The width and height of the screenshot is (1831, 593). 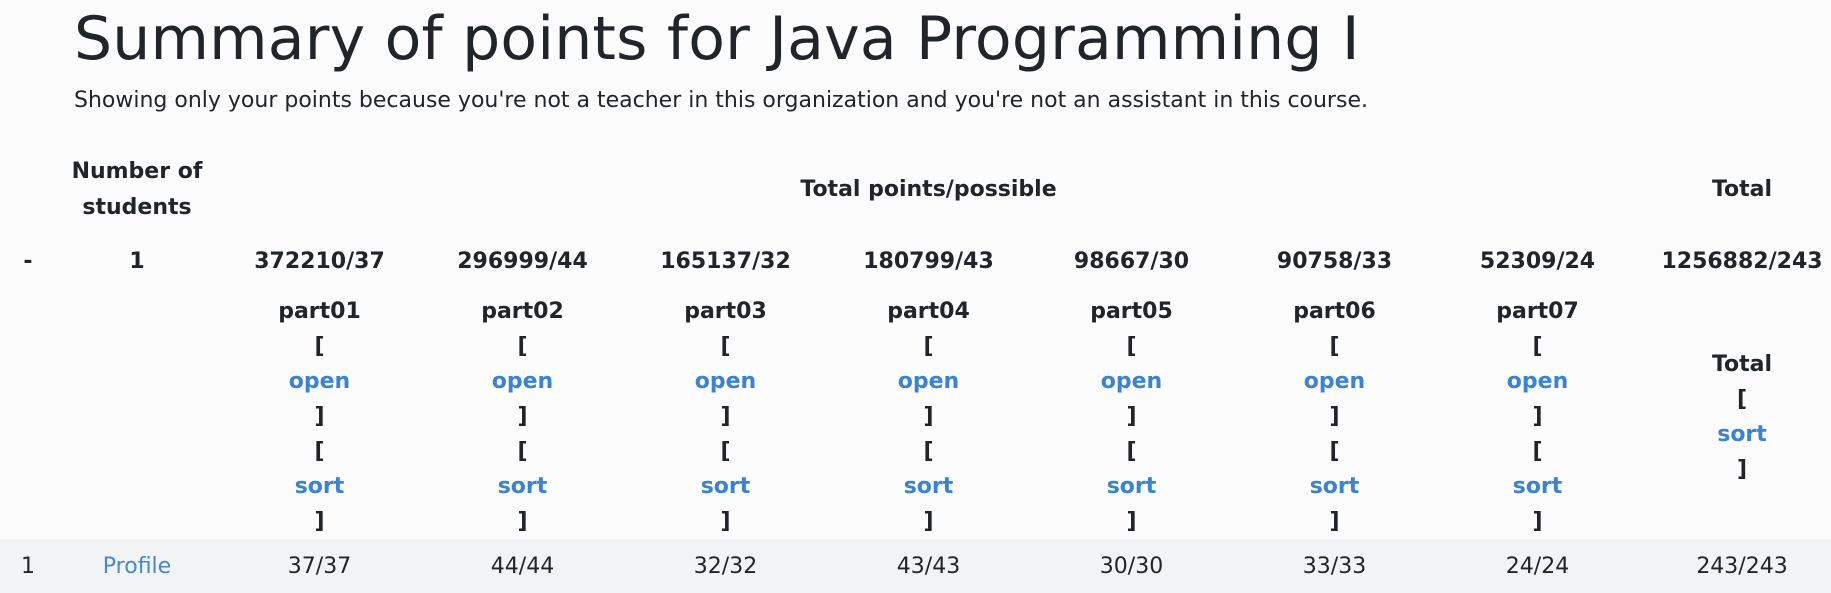 I want to click on page-title: Summary of points for Java Programming I, so click(x=717, y=39).